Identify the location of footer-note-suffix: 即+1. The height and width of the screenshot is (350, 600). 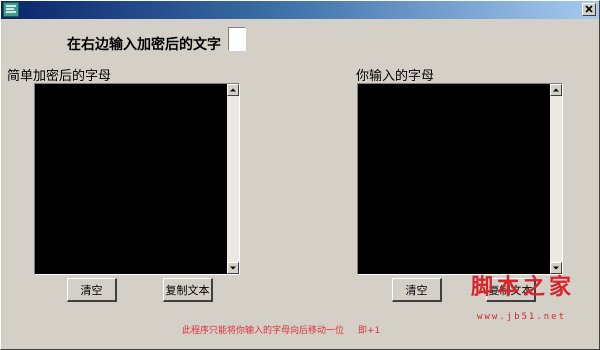
(369, 331).